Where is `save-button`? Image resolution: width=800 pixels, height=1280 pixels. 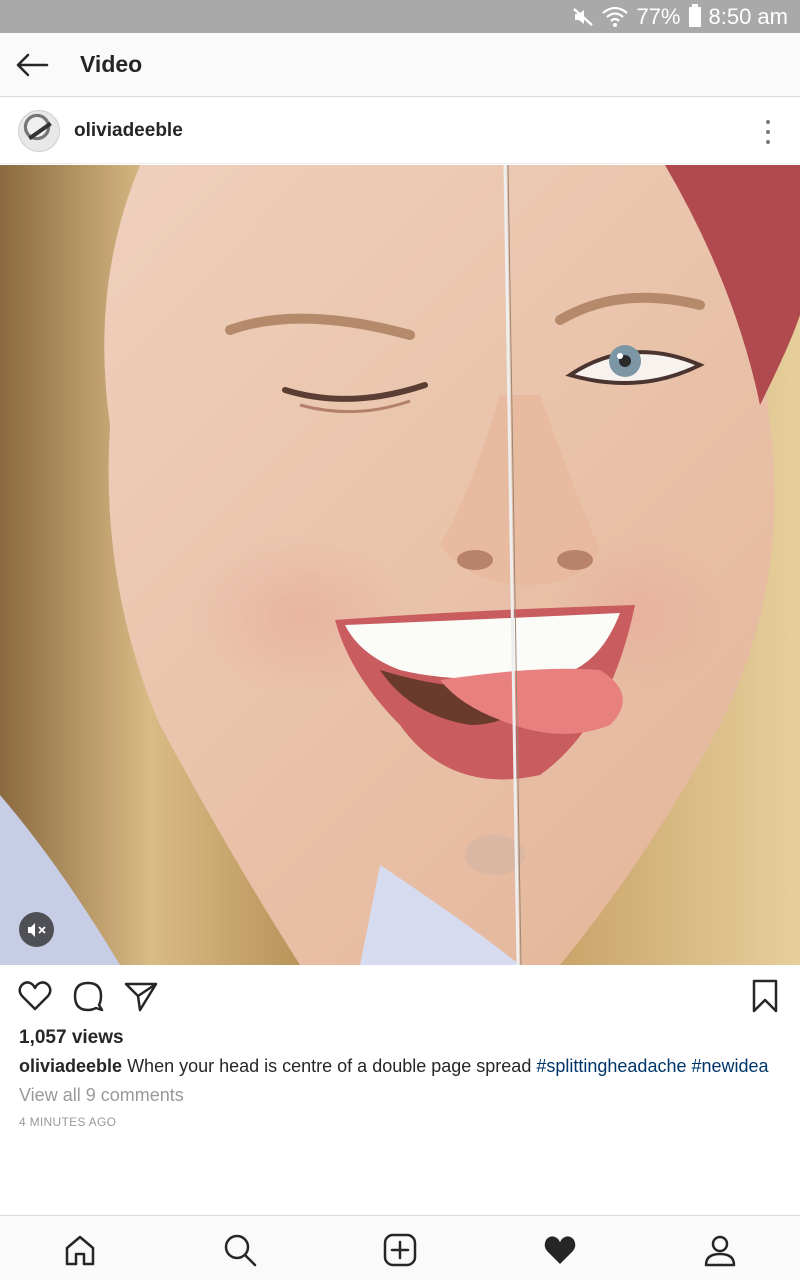
save-button is located at coordinates (765, 996).